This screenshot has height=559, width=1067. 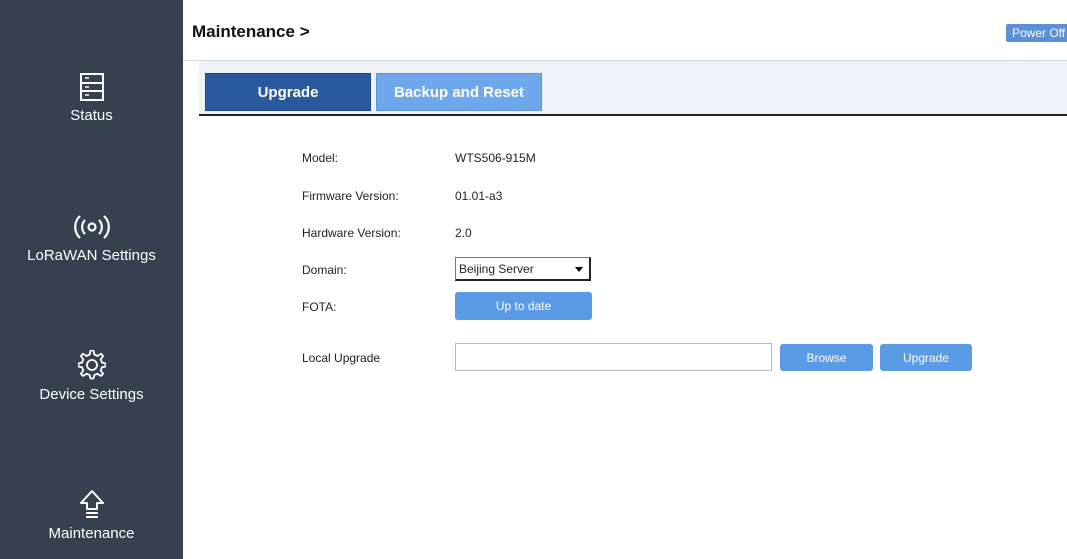 I want to click on model-label: Model:, so click(x=320, y=158).